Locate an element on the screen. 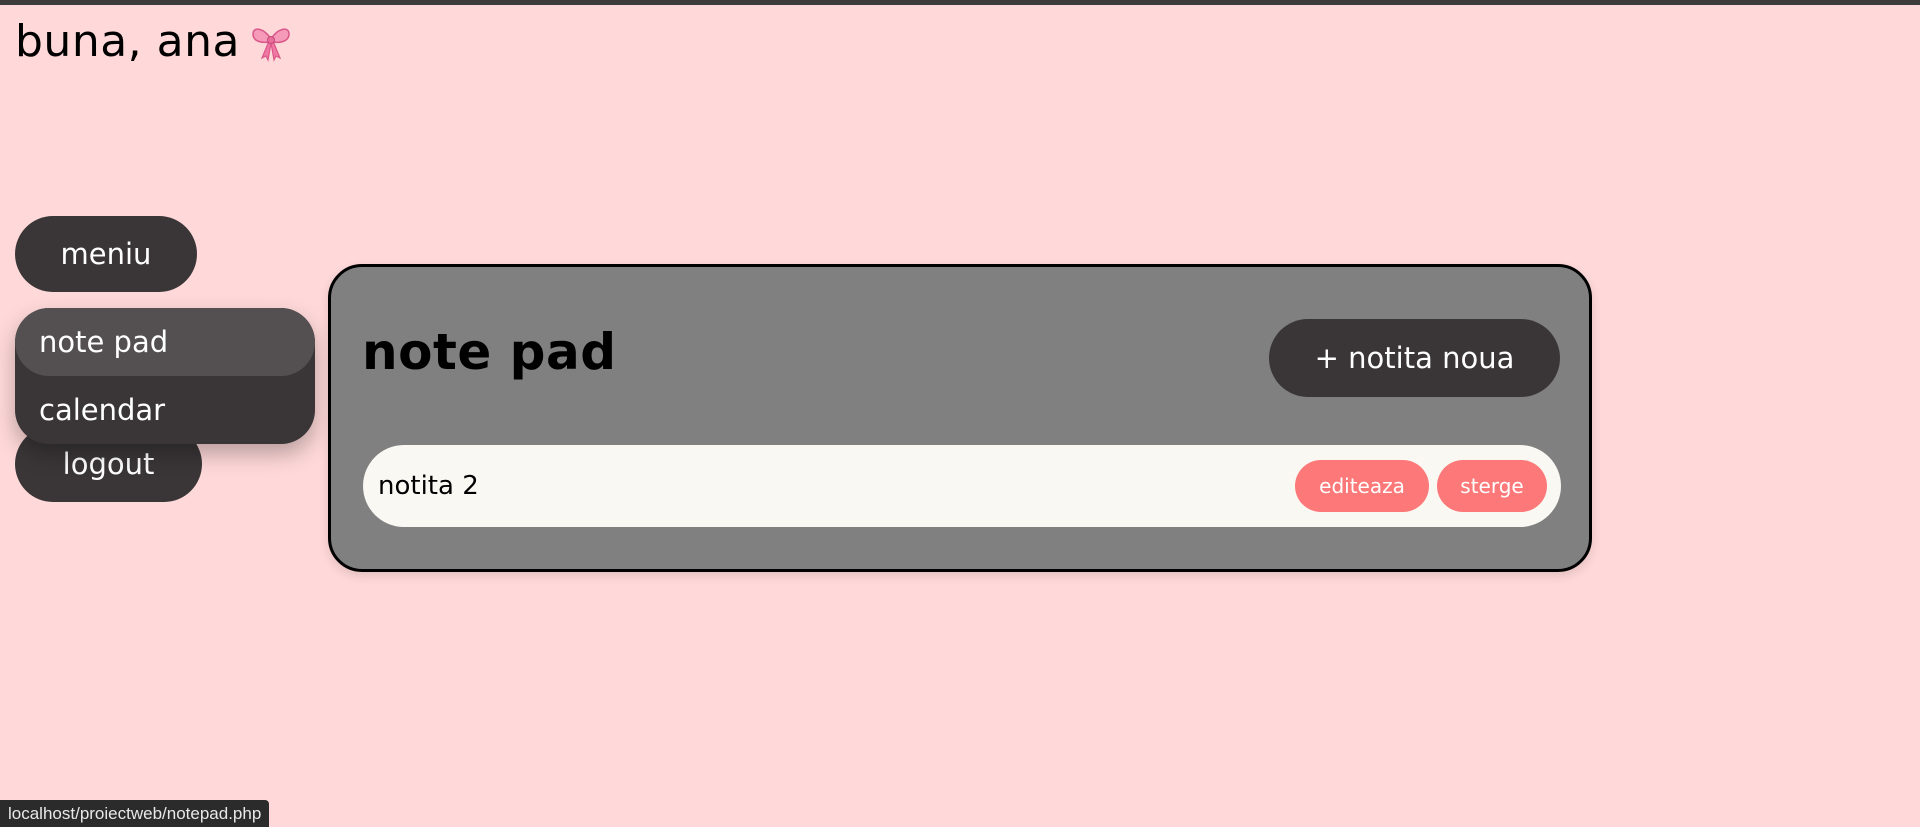  link-status-bar: localhost/proiectweb/notepad.php is located at coordinates (135, 813).